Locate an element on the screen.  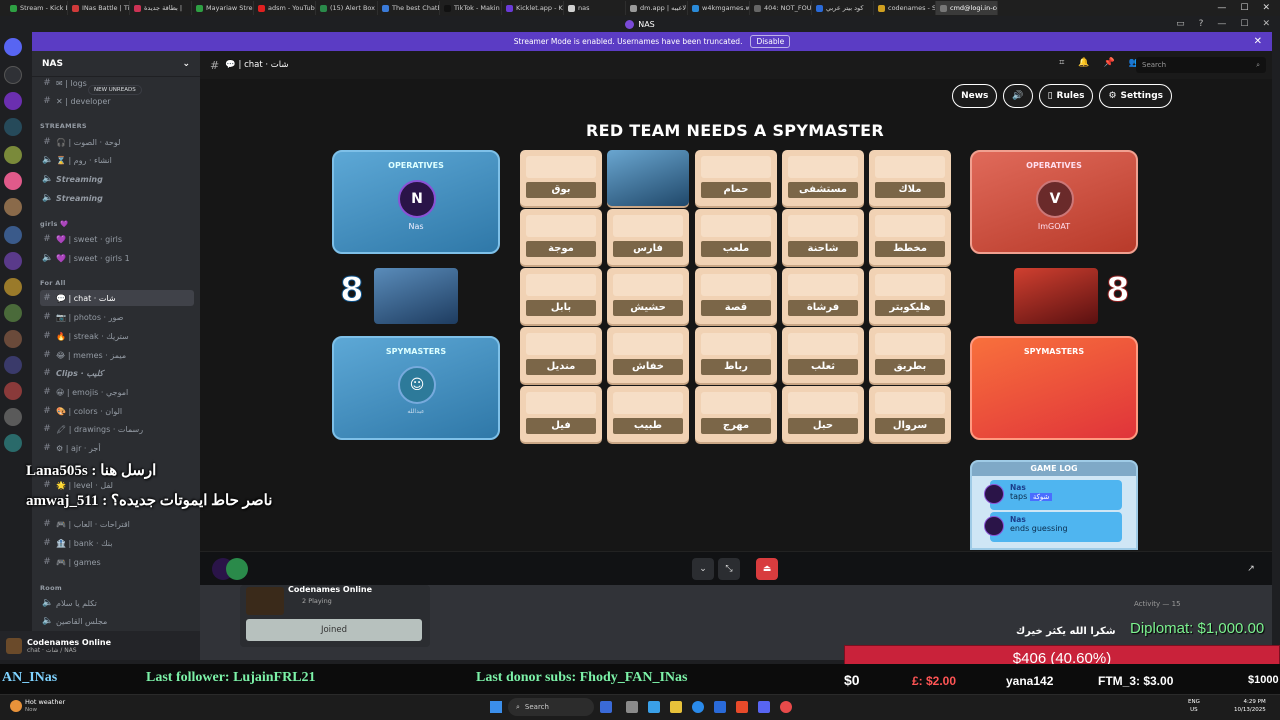
channel-bank: # 🏦 | bank · بنك is located at coordinates (117, 543).